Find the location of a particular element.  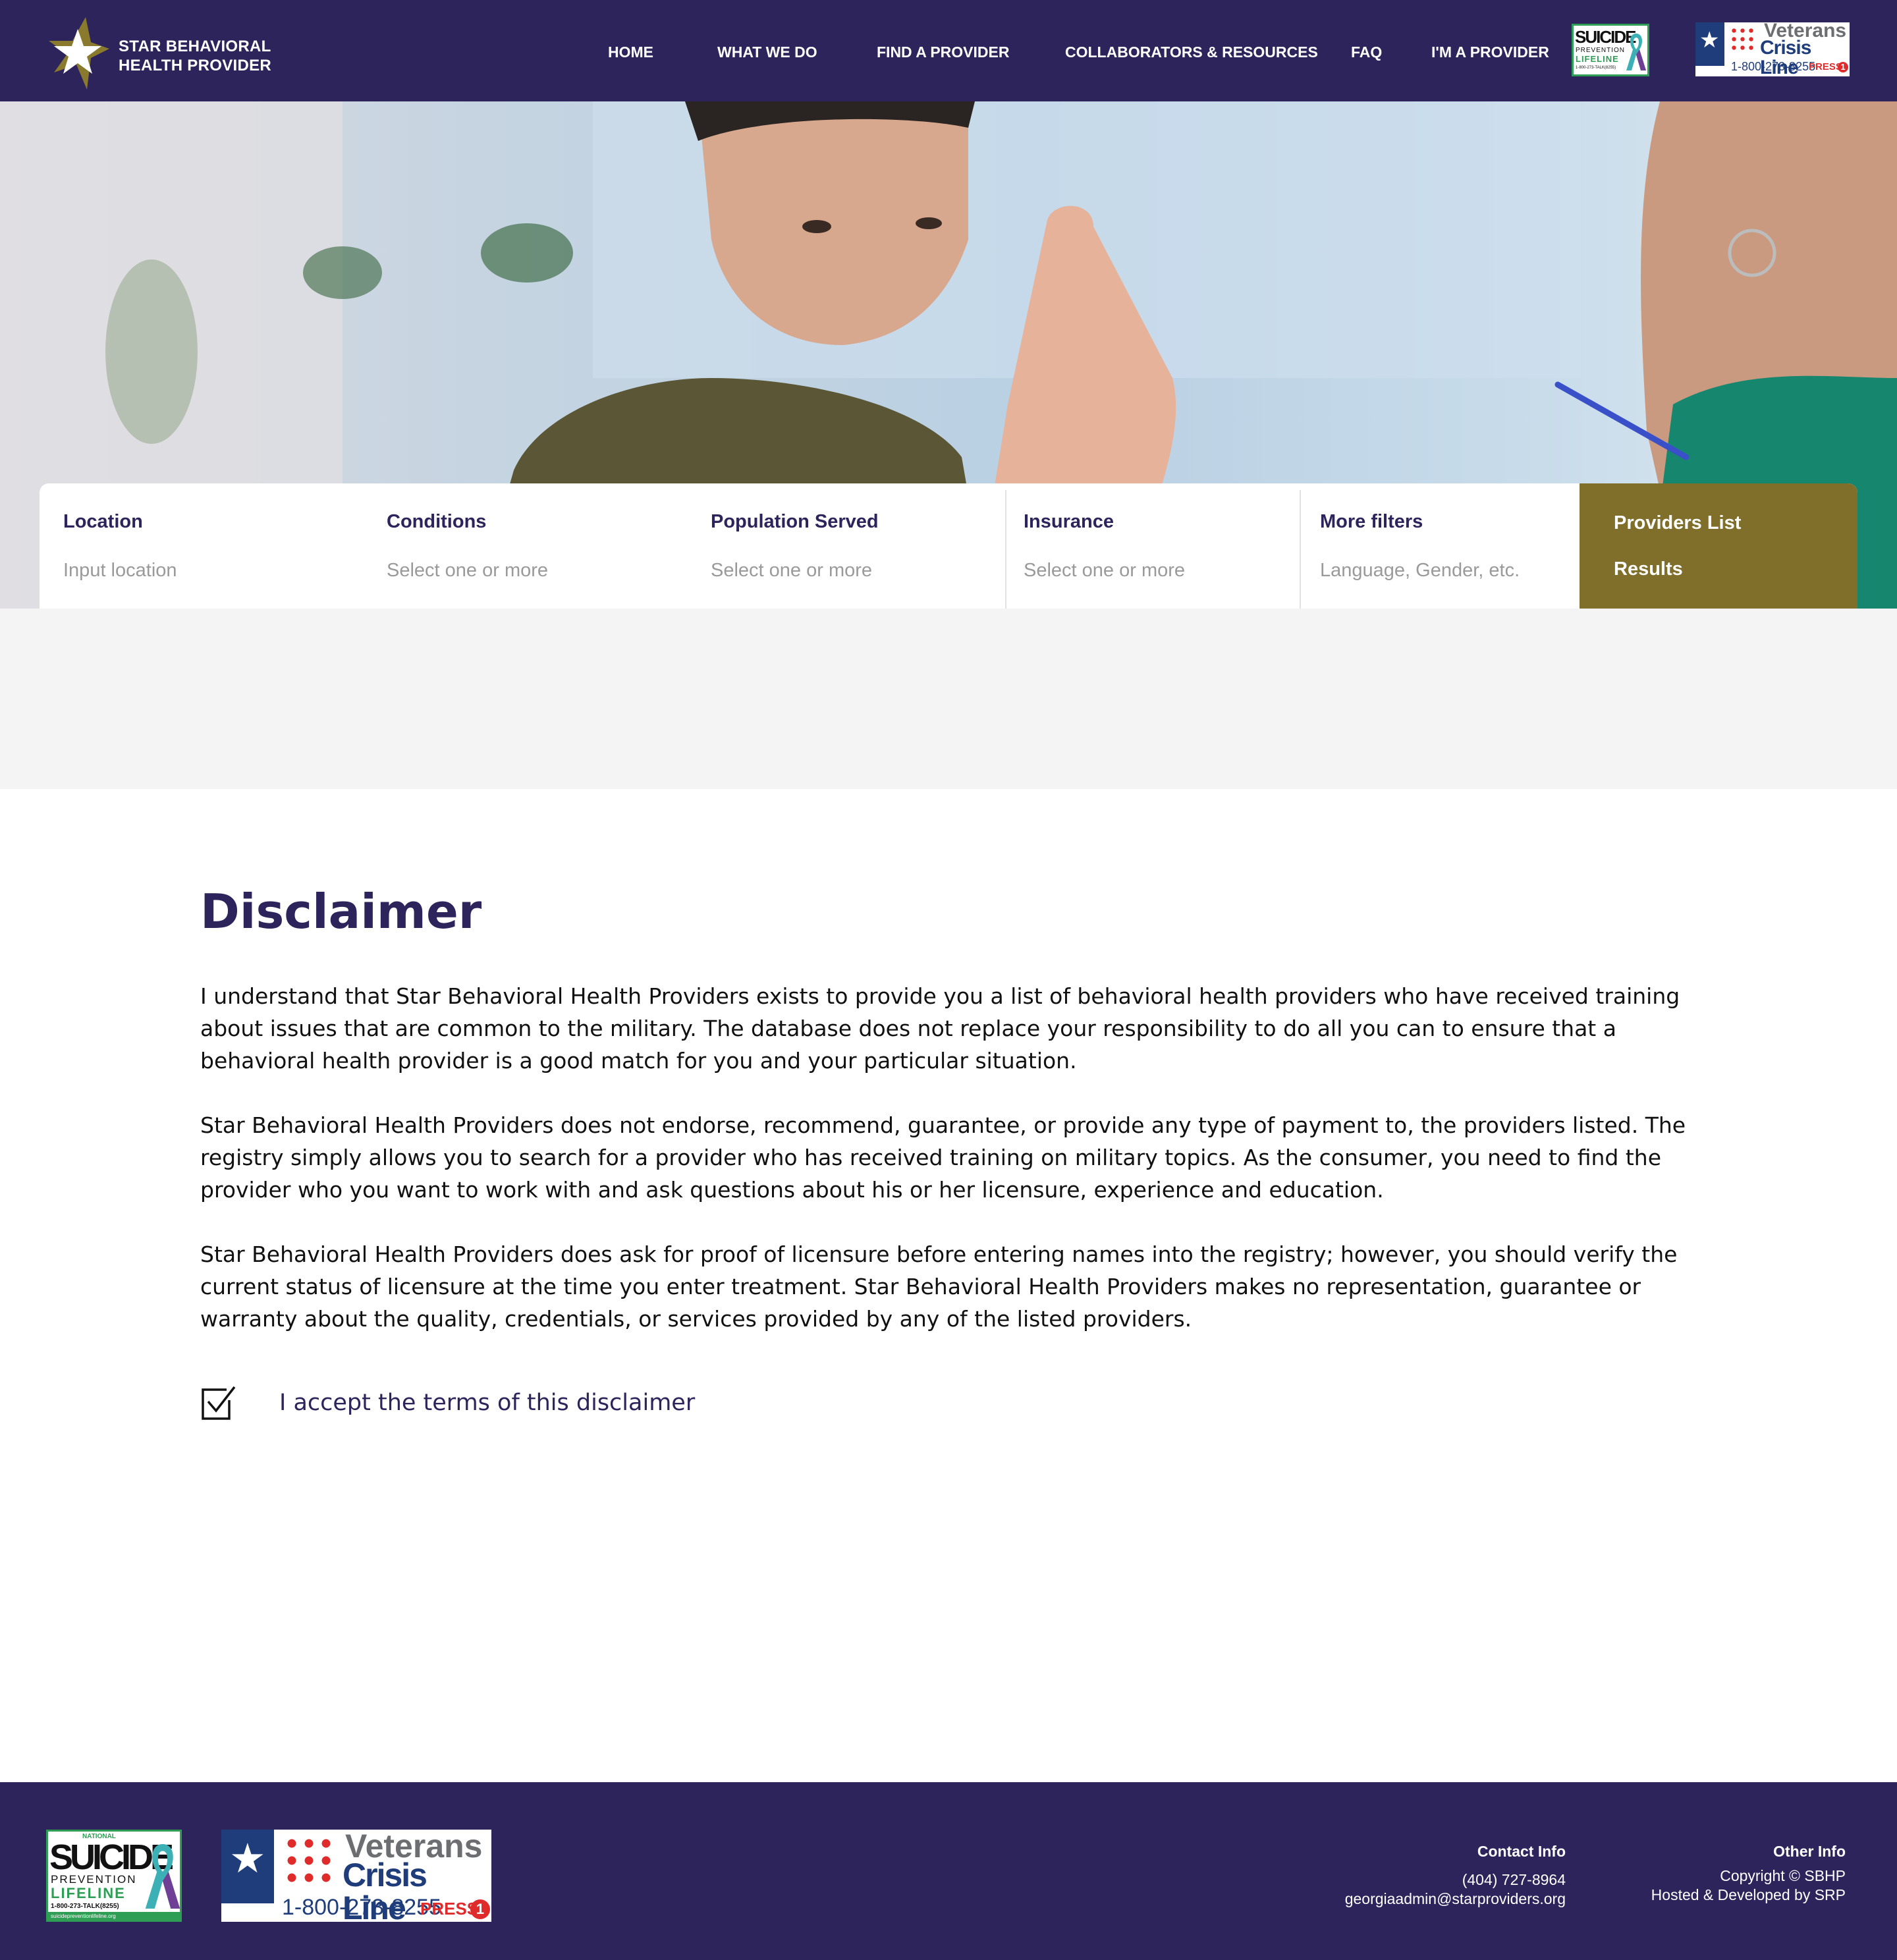

filter-conditions: Conditions Select one or more is located at coordinates (531, 546).